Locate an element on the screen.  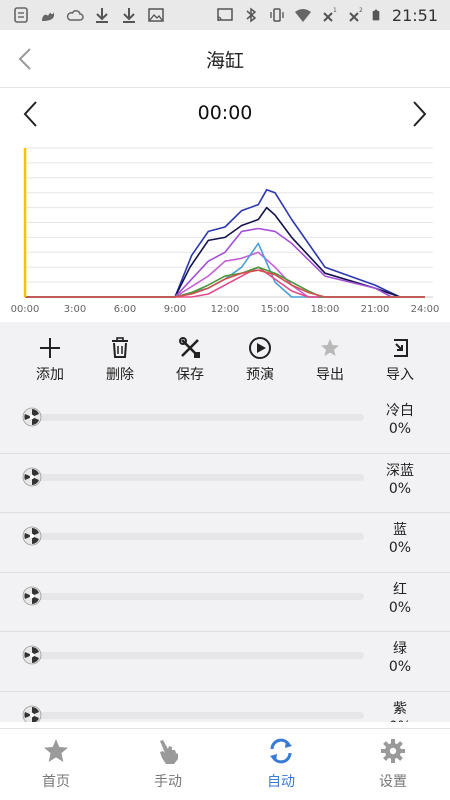
x-tick-label: 3:00 is located at coordinates (75, 309).